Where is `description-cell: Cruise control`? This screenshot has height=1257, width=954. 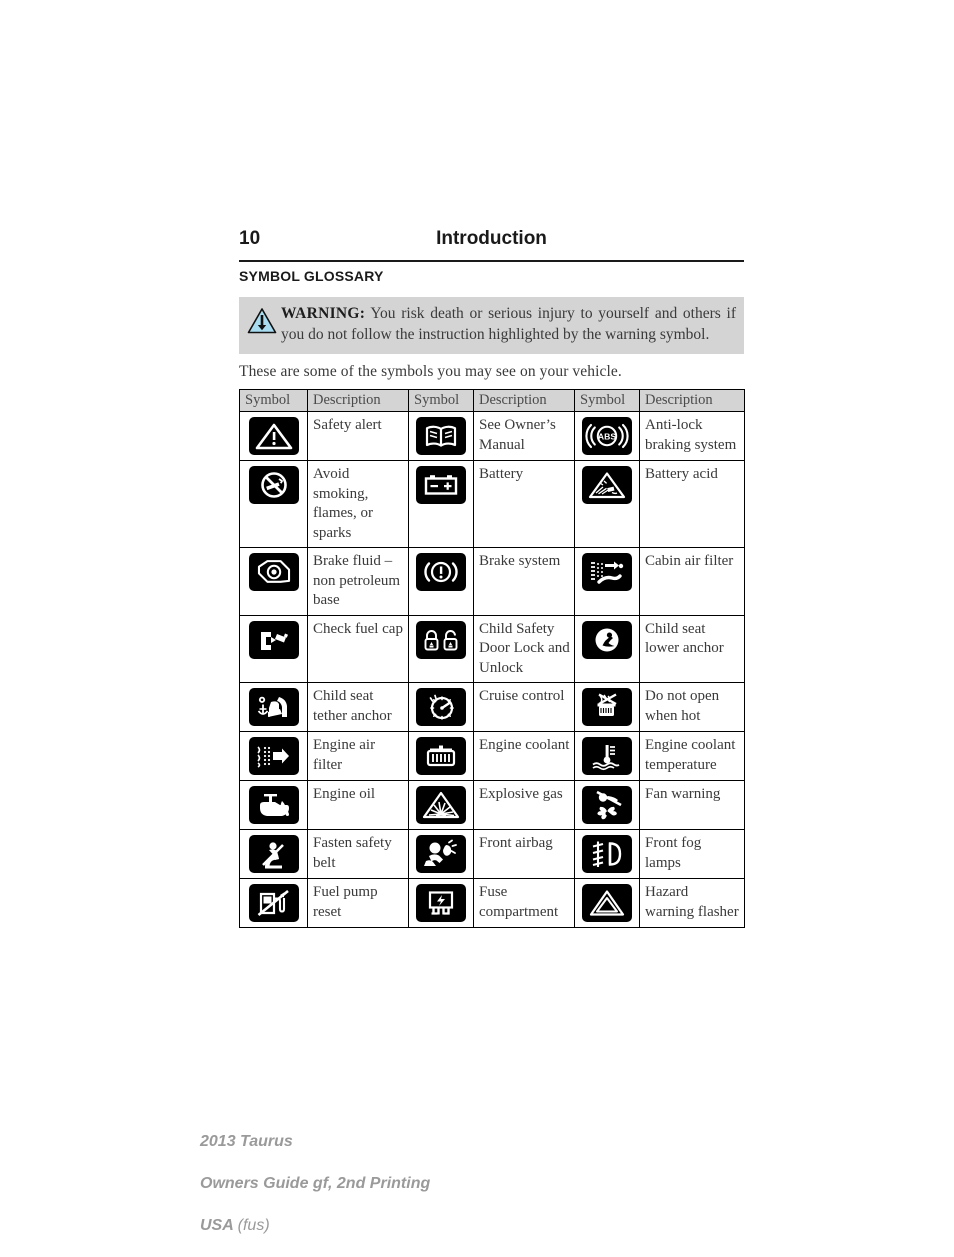 description-cell: Cruise control is located at coordinates (524, 707).